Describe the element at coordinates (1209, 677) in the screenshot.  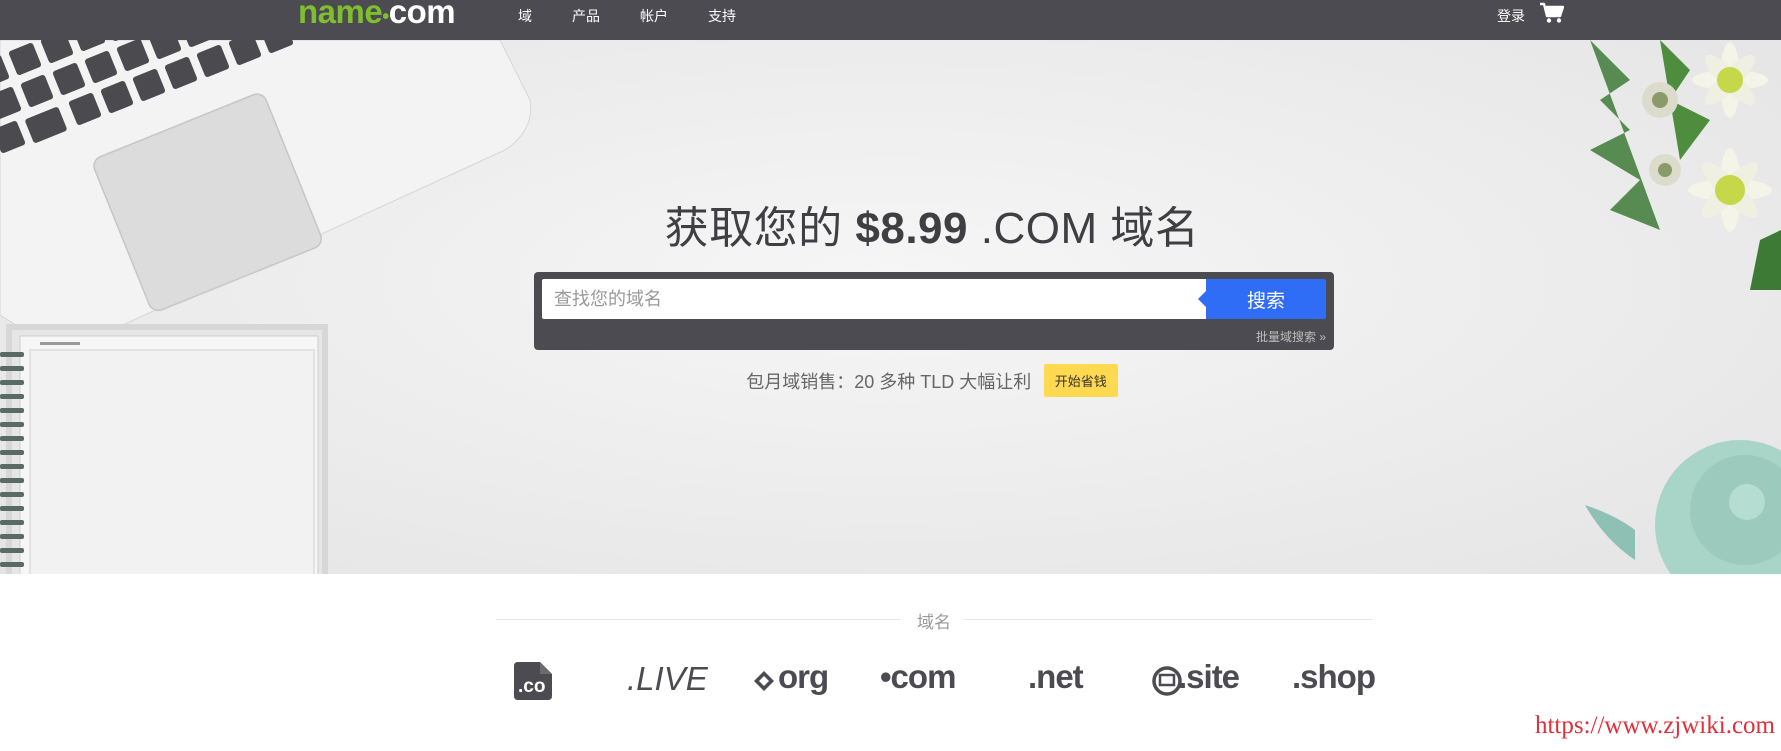
I see `tld-site: .site` at that location.